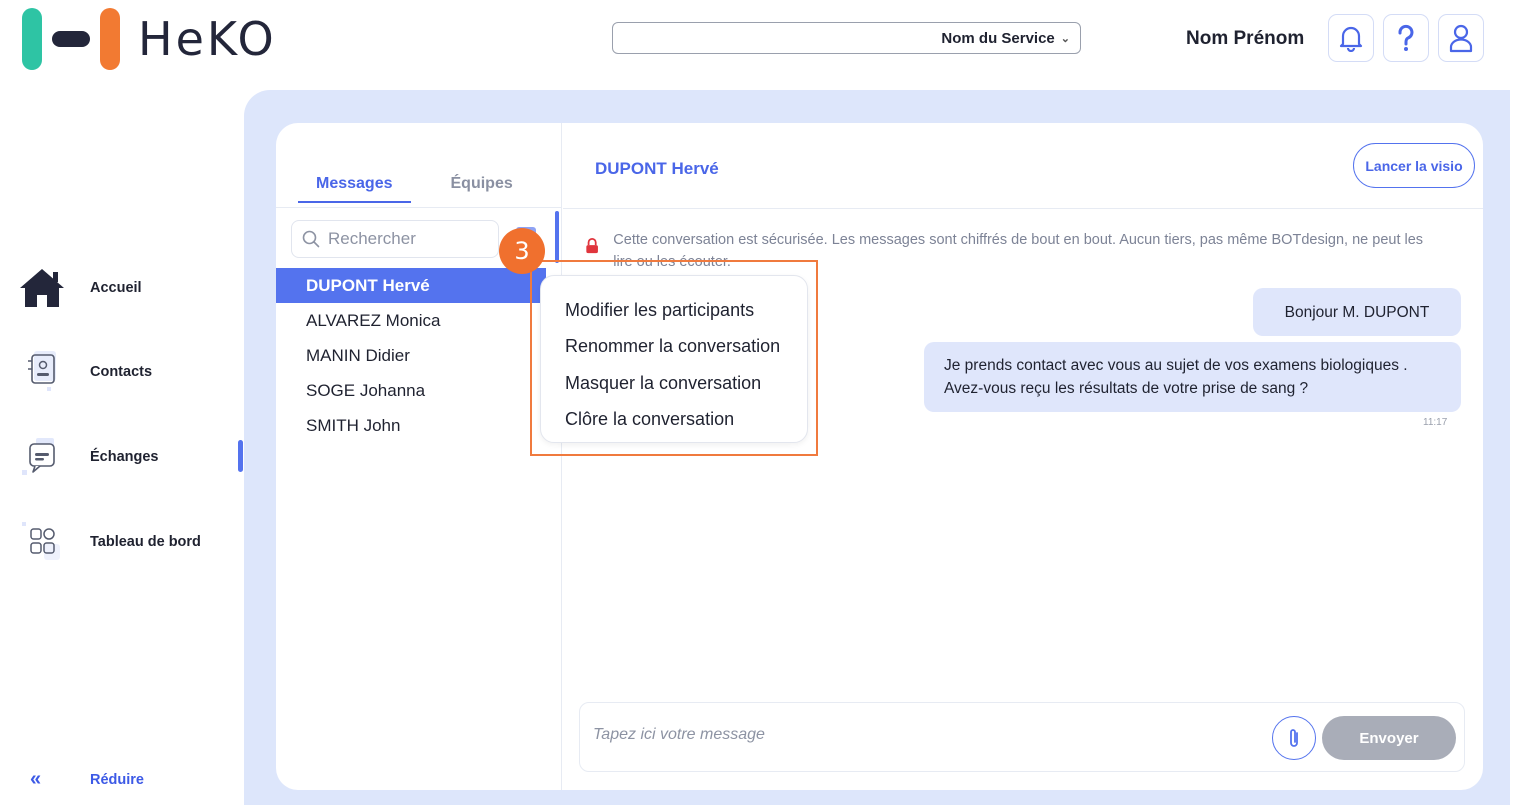  What do you see at coordinates (83, 372) in the screenshot?
I see `sidebar-item-contacts: Contacts` at bounding box center [83, 372].